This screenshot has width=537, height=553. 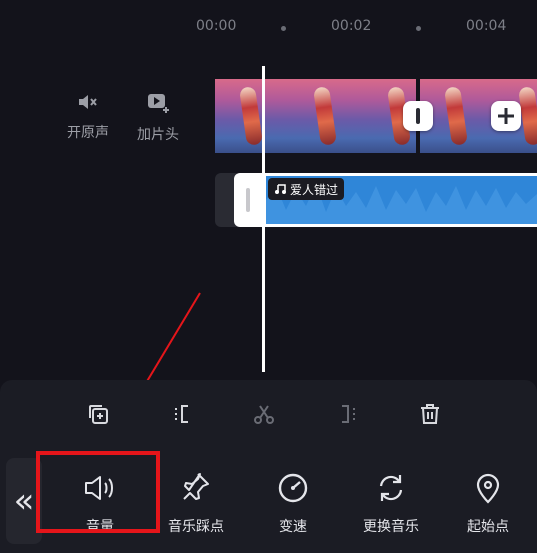 What do you see at coordinates (196, 486) in the screenshot?
I see `pin-icon` at bounding box center [196, 486].